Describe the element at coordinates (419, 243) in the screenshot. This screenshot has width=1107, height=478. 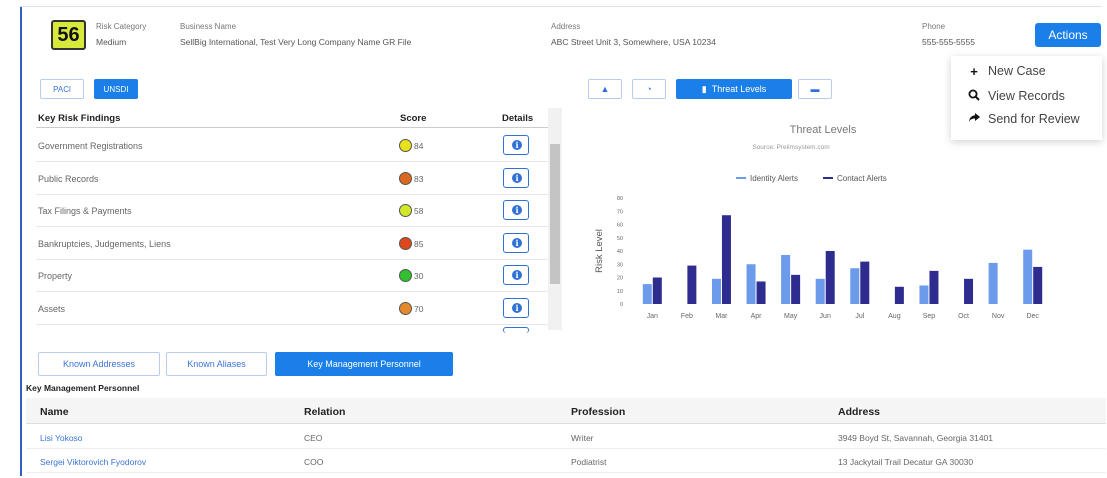
I see `finding-score: 85` at that location.